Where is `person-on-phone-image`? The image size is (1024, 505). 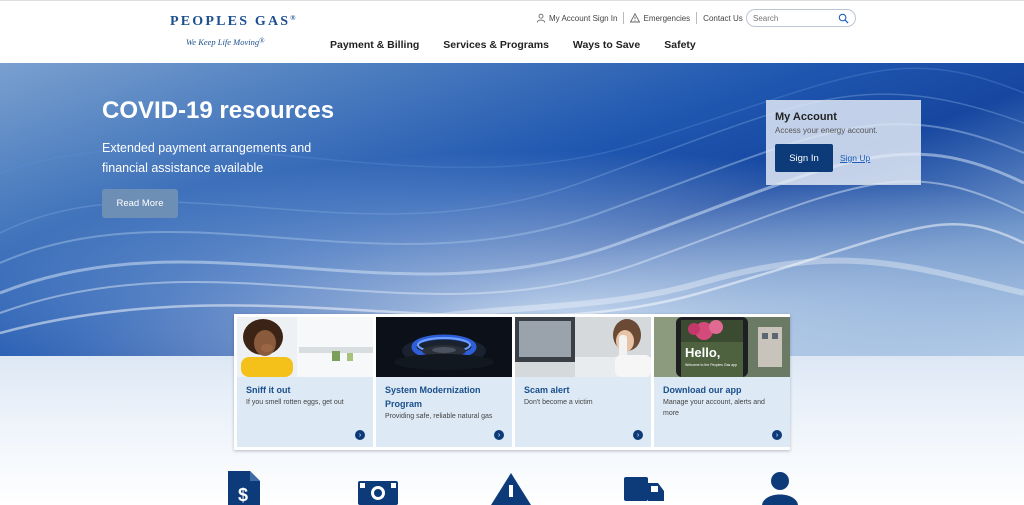
person-on-phone-image is located at coordinates (583, 347).